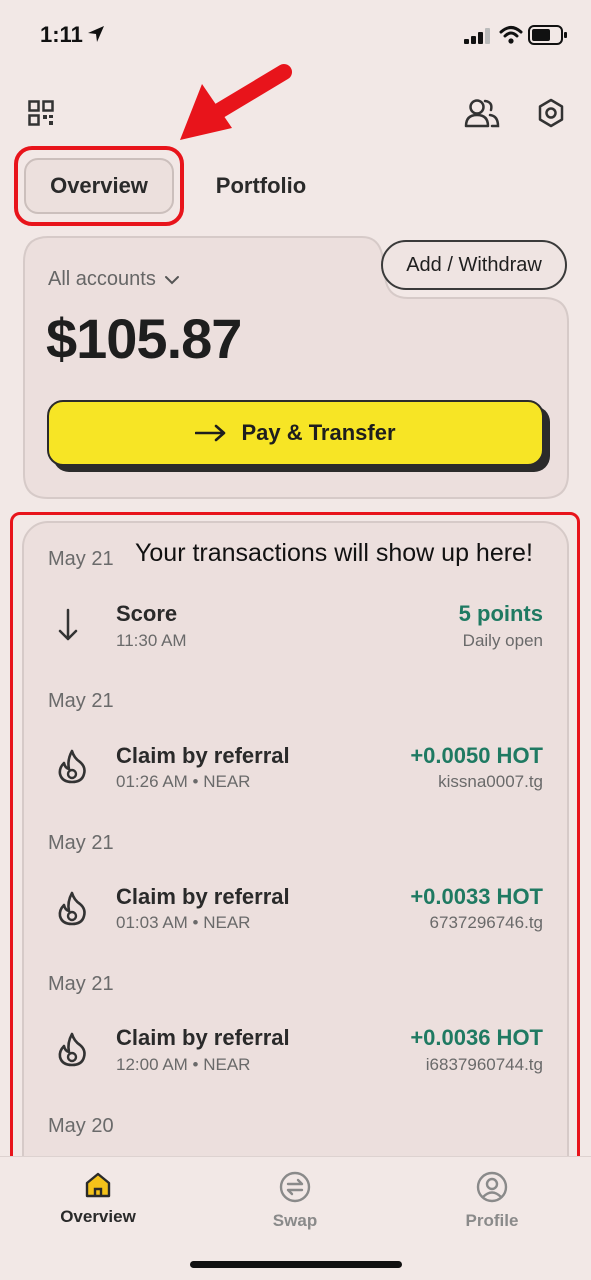 This screenshot has height=1280, width=591. Describe the element at coordinates (96, 34) in the screenshot. I see `location-arrow-icon` at that location.